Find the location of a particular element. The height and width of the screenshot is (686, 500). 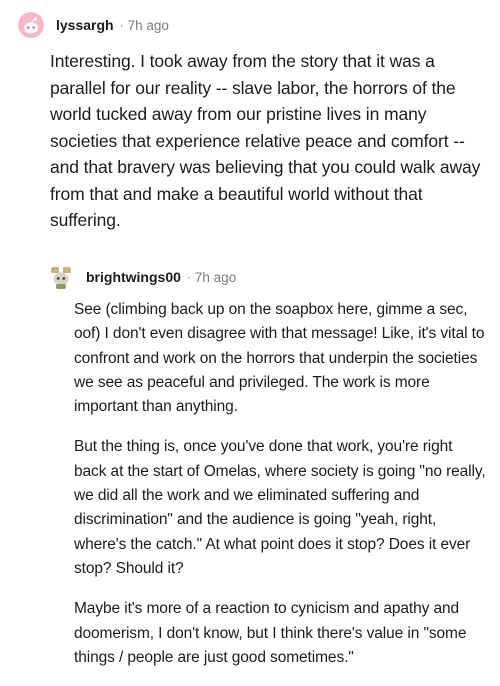

comment-header: lyssargh · 7h ago is located at coordinates (253, 25).